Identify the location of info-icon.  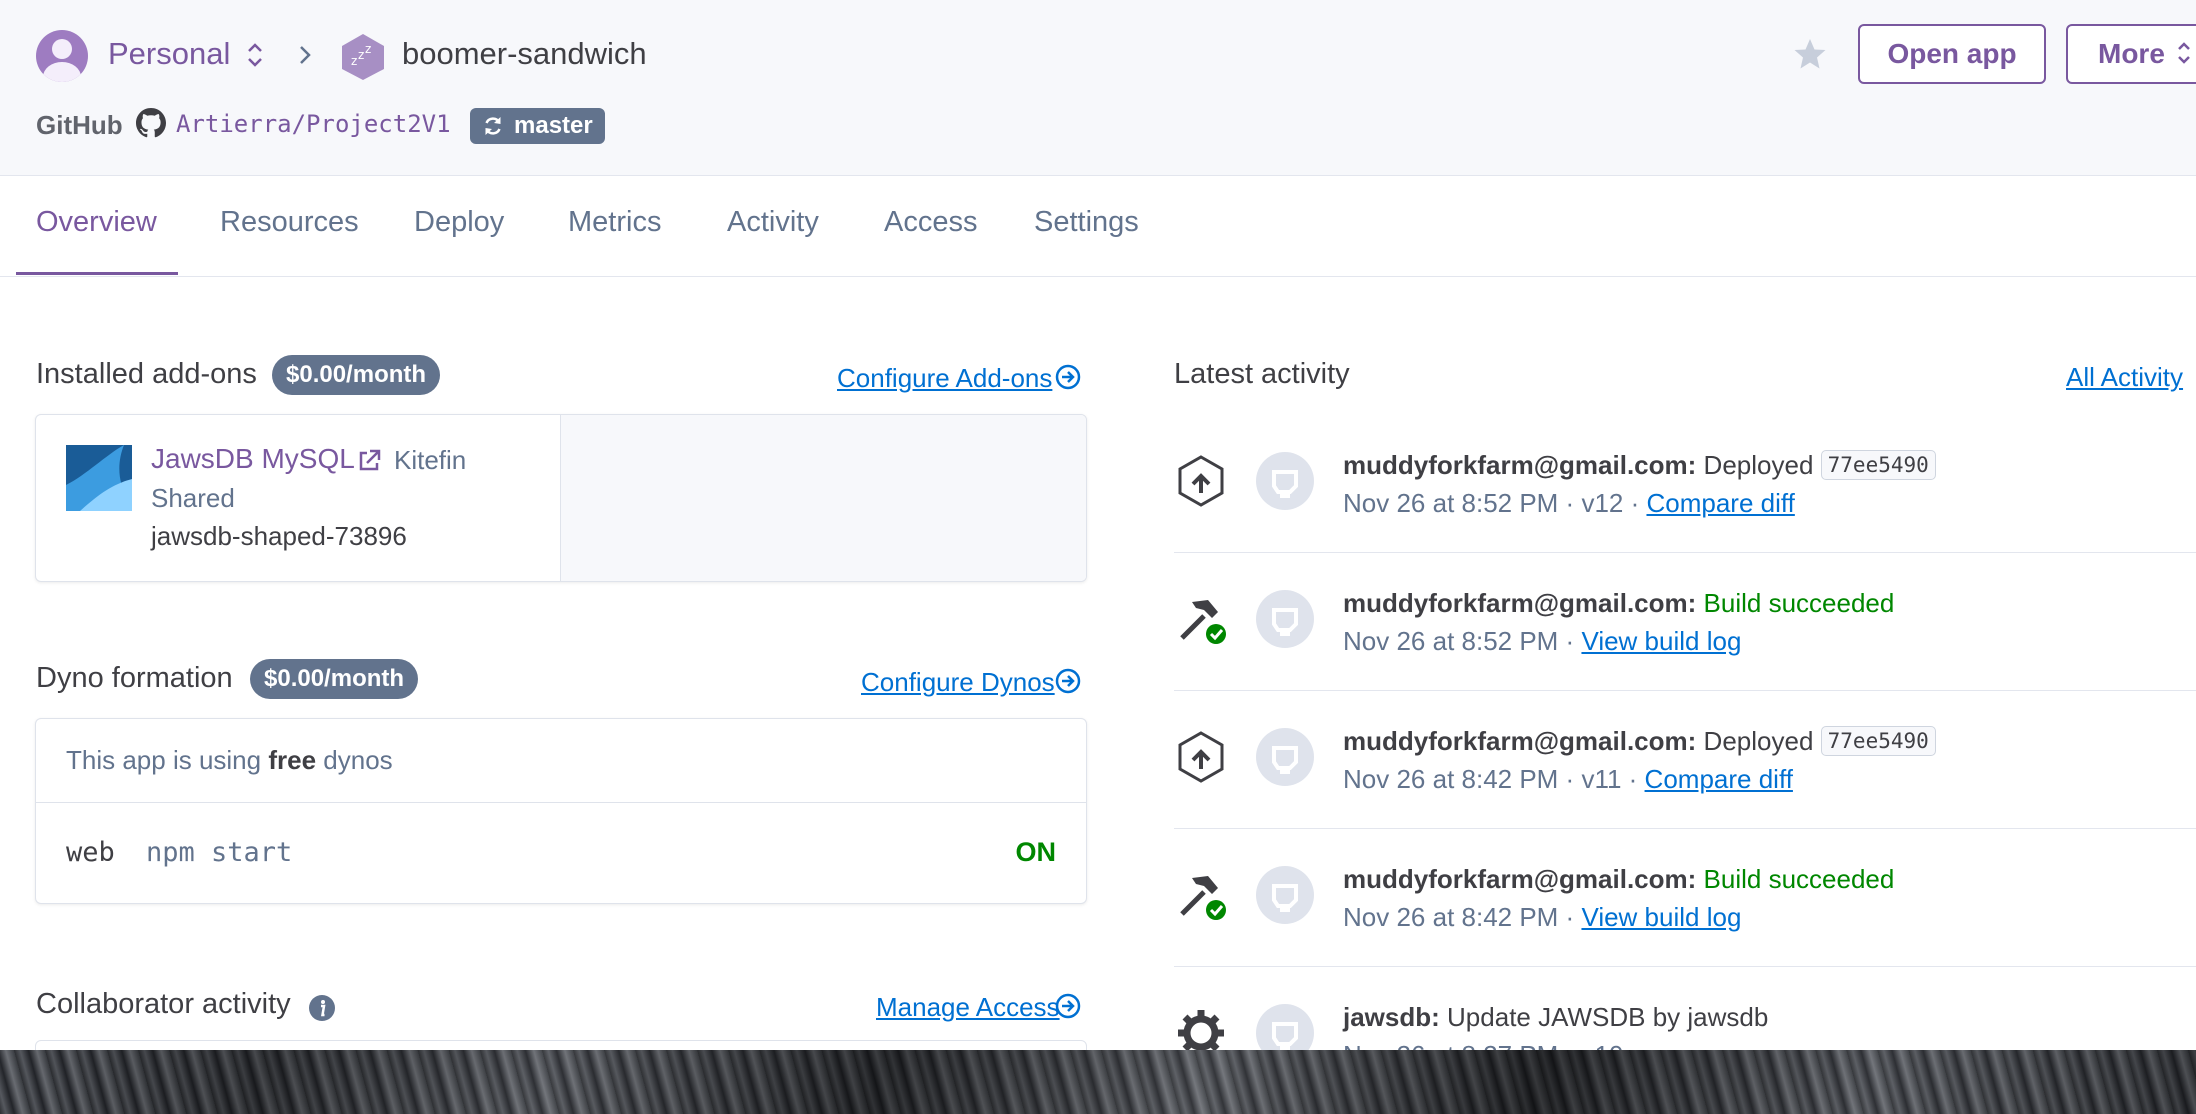
(322, 1008).